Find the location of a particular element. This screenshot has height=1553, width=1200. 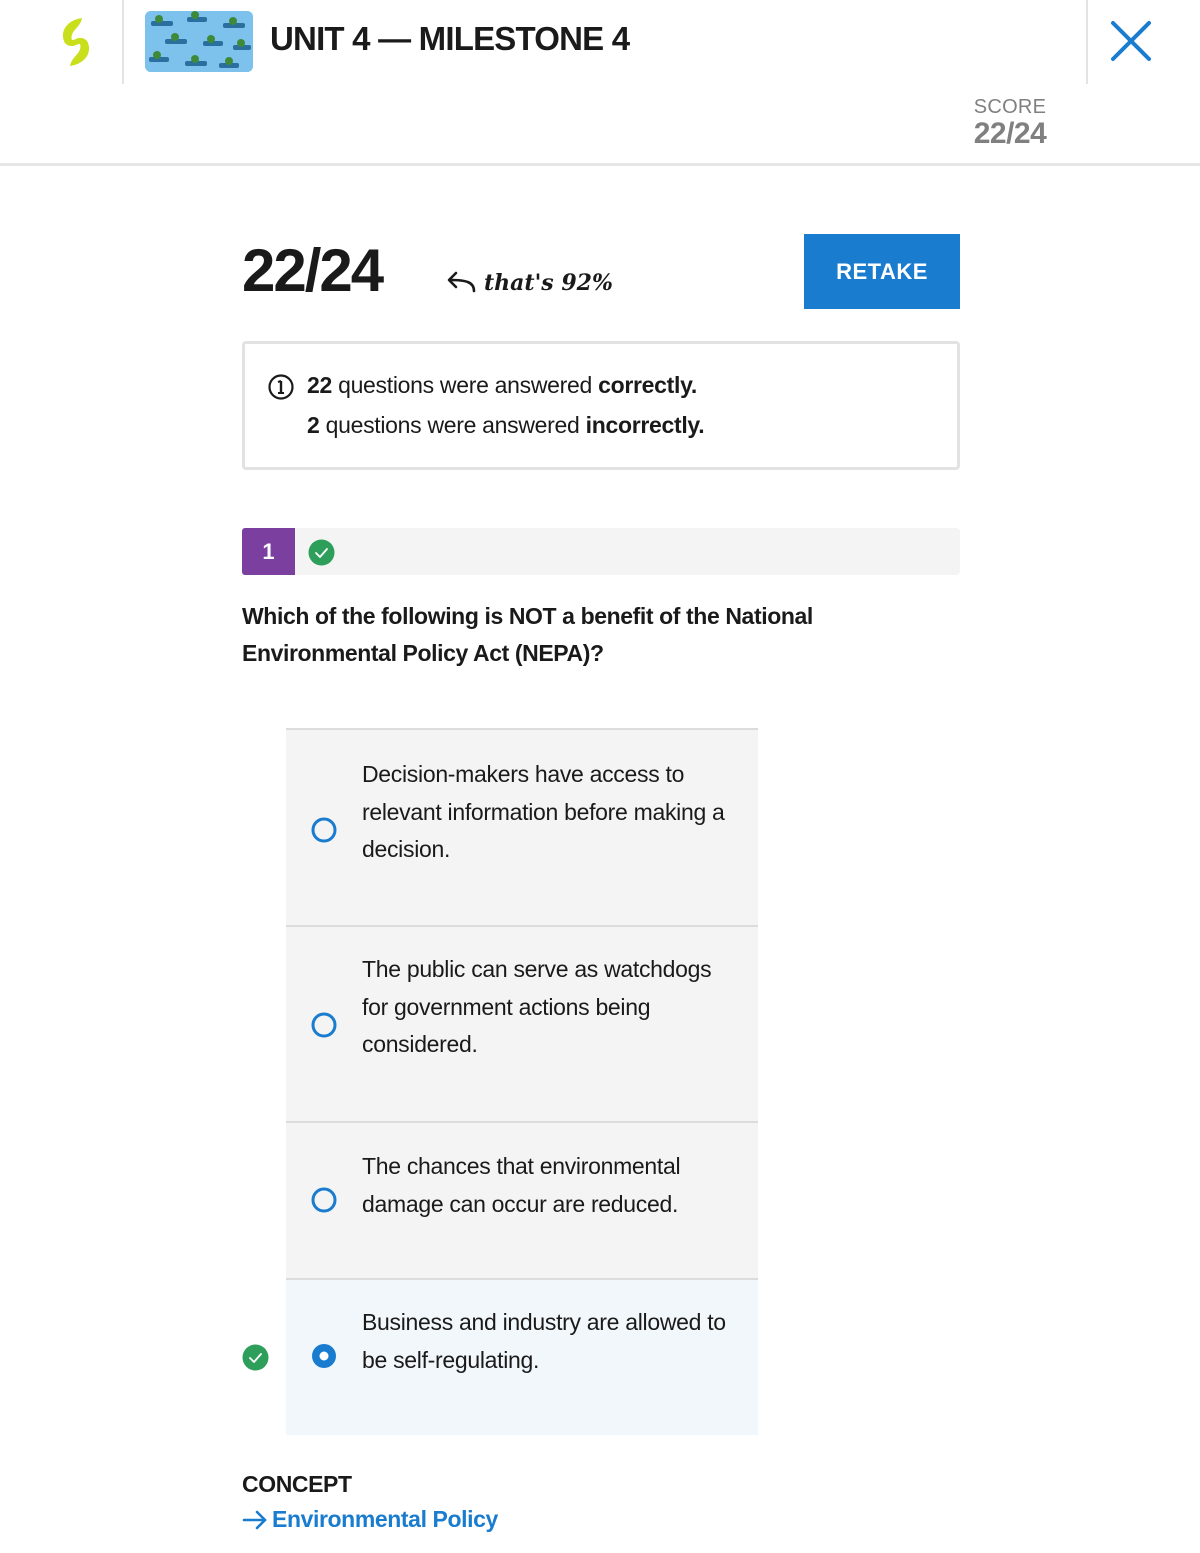

percent-note: that's 92% is located at coordinates (528, 283).